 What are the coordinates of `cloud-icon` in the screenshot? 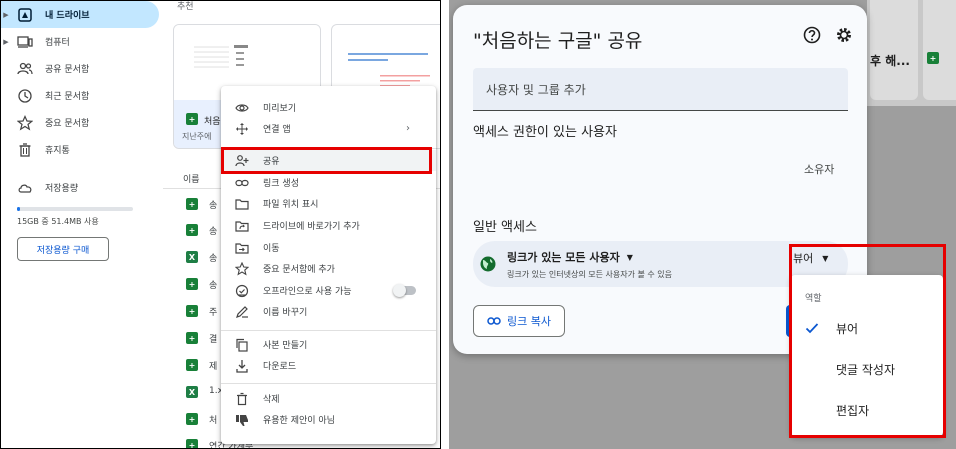 It's located at (25, 188).